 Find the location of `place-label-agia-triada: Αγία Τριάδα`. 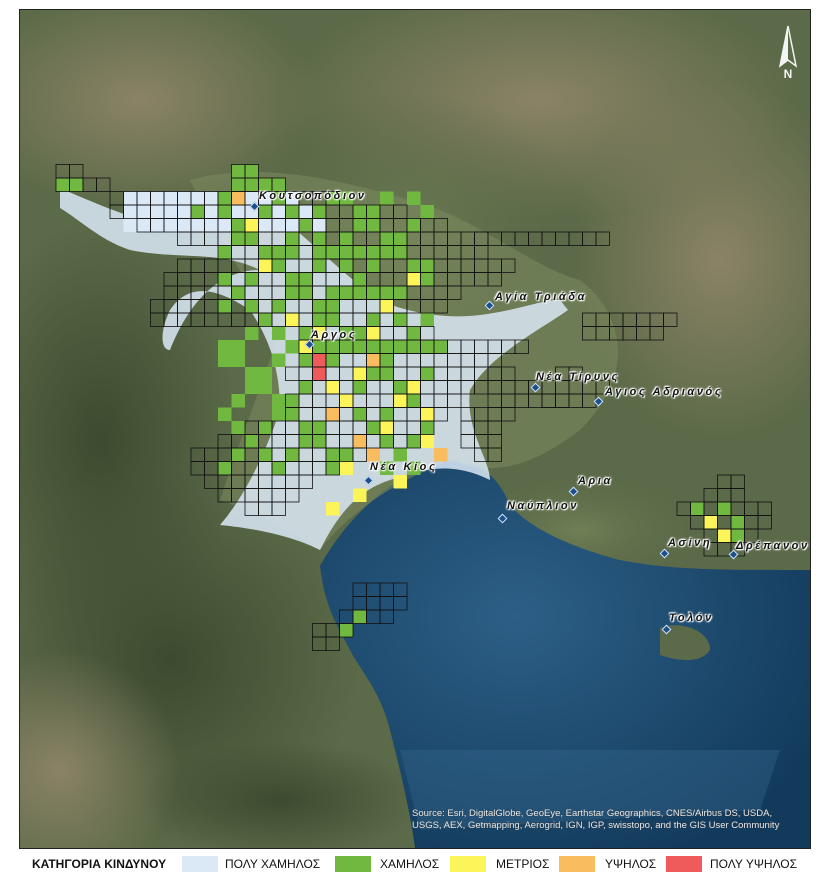

place-label-agia-triada: Αγία Τριάδα is located at coordinates (541, 297).